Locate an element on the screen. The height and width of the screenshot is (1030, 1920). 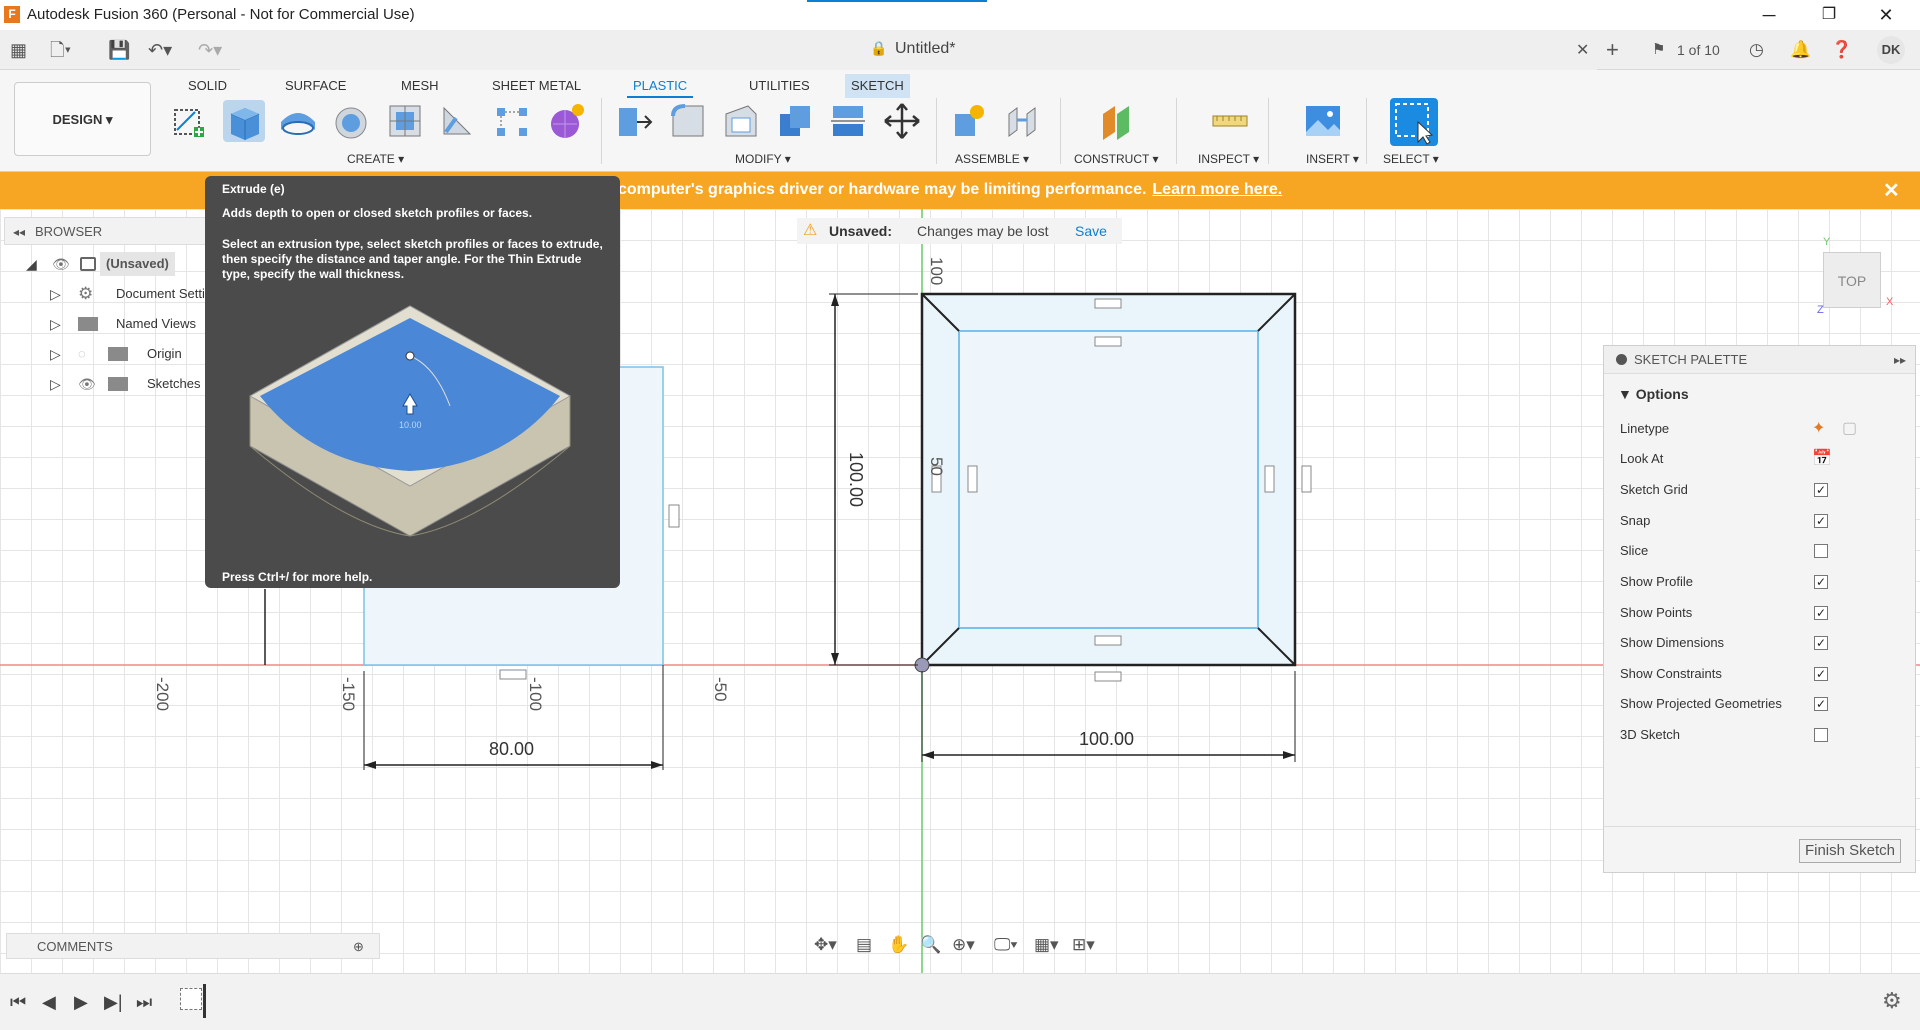
fillet-tool is located at coordinates (688, 121).